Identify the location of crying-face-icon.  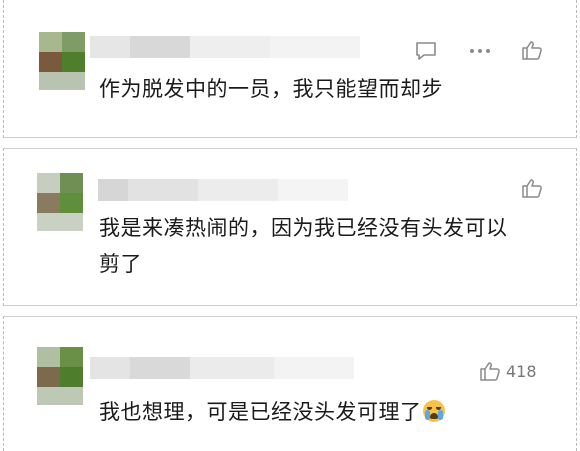
(433, 411).